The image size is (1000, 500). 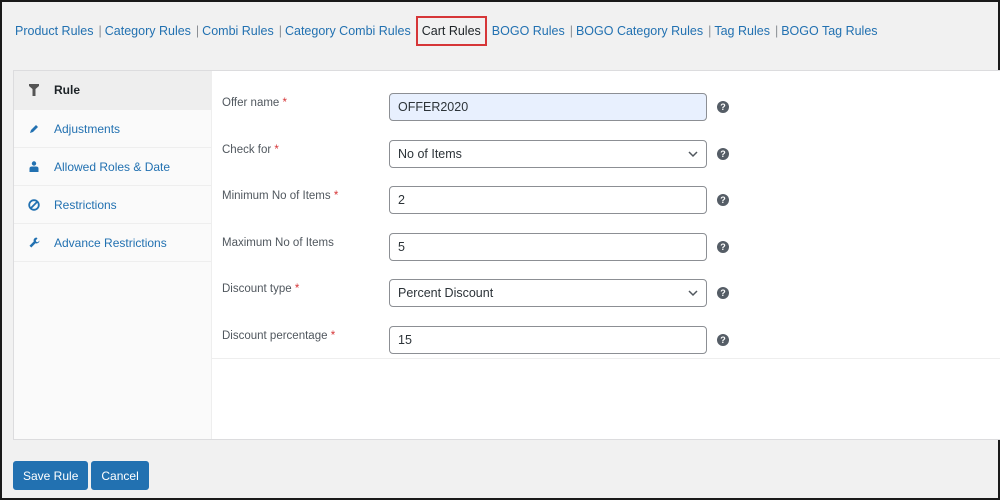 I want to click on ban-icon, so click(x=34, y=204).